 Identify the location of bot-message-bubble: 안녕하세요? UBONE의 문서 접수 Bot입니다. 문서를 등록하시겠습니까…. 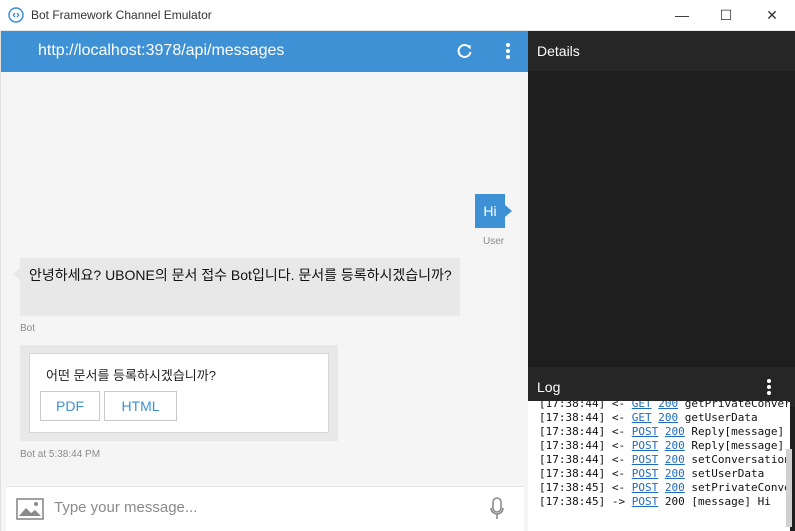
(236, 286).